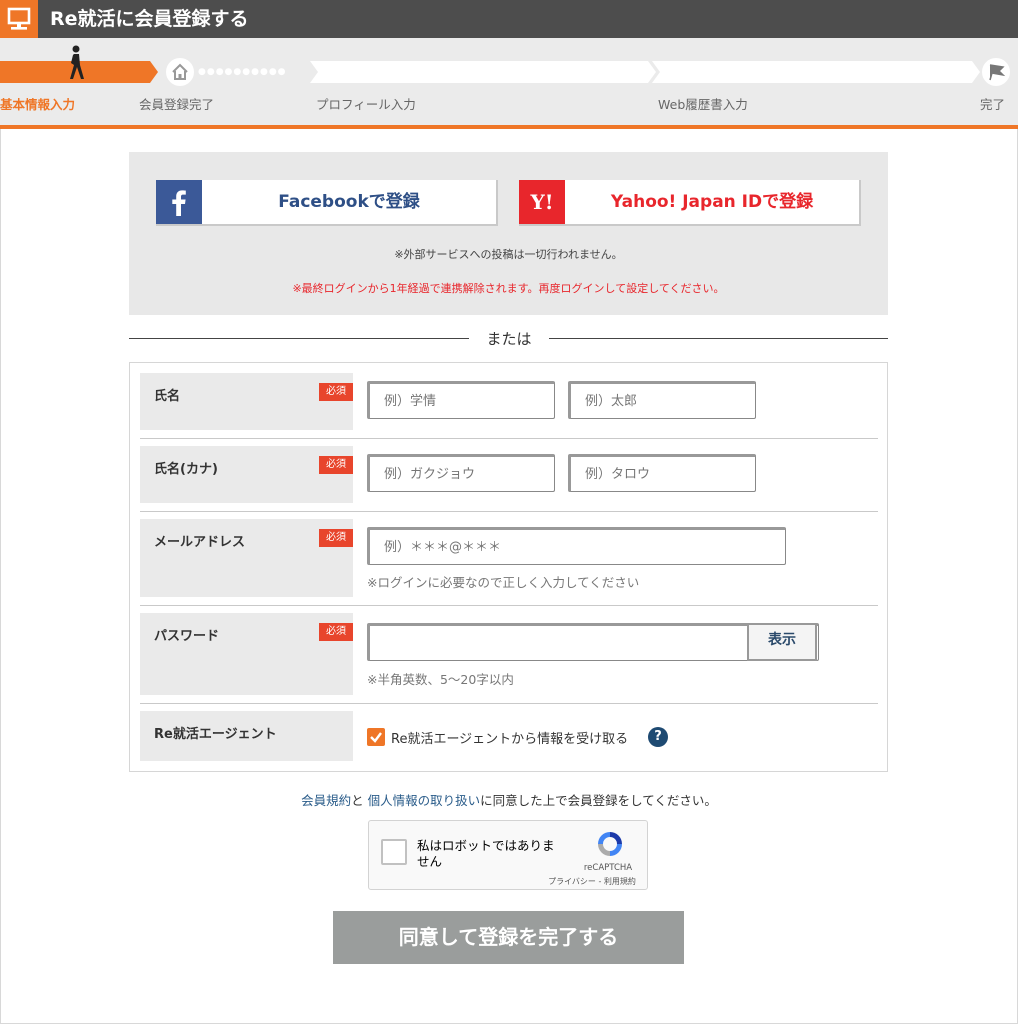 This screenshot has height=1024, width=1018. I want to click on step-label-resume: Web履歴書入力, so click(703, 104).